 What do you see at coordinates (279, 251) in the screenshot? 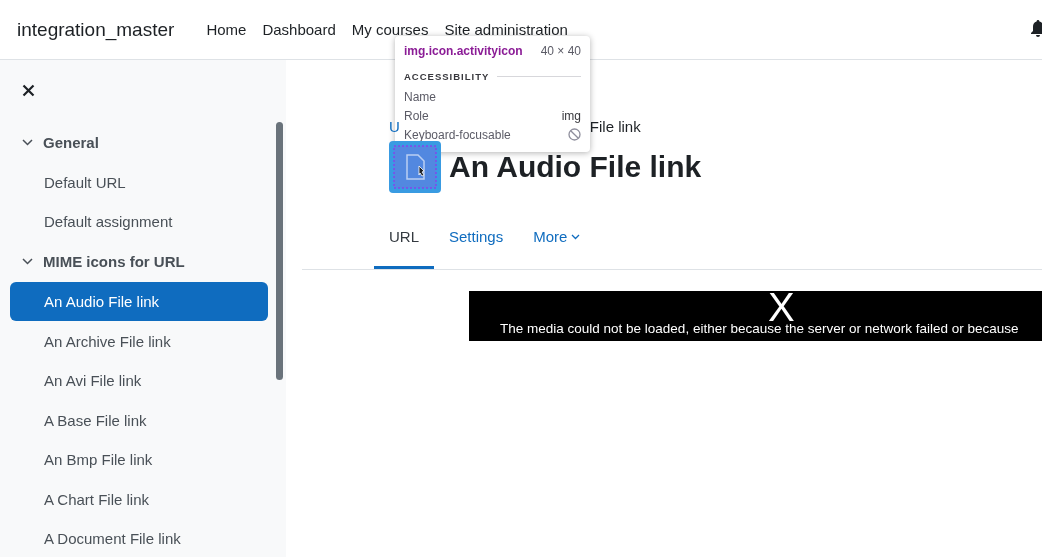
I see `scrollbar` at bounding box center [279, 251].